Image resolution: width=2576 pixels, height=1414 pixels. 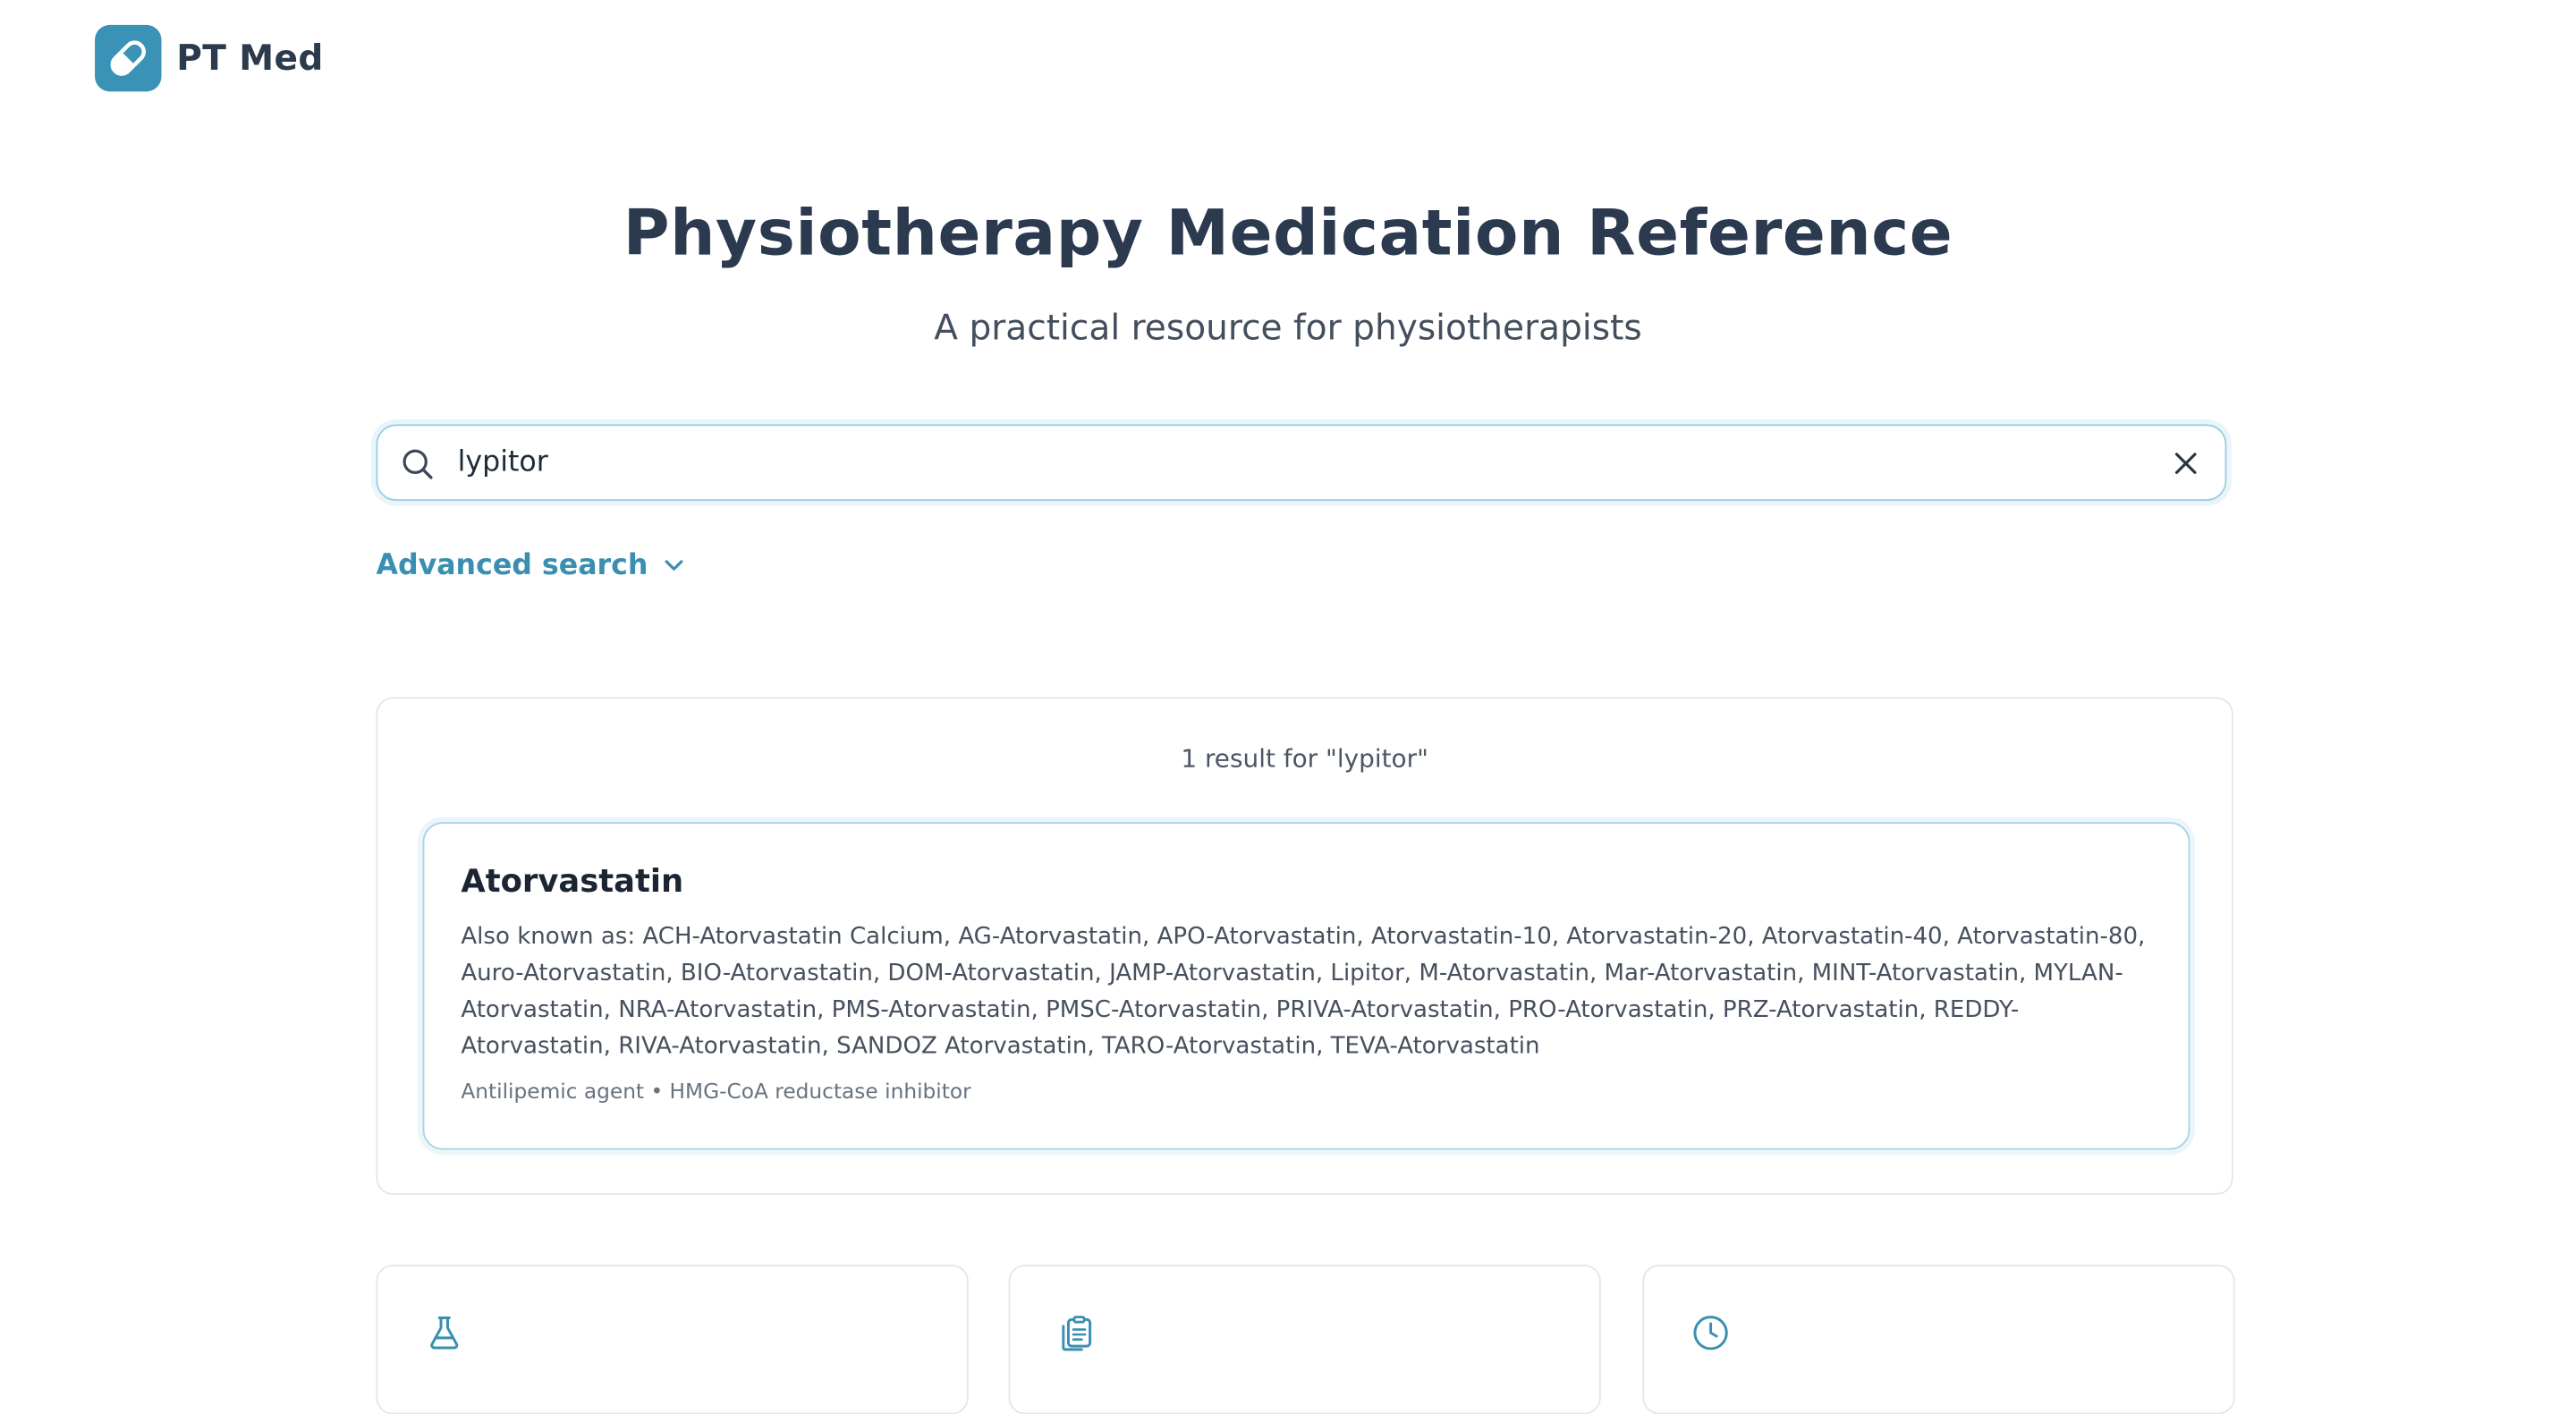 What do you see at coordinates (1710, 1333) in the screenshot?
I see `clock-icon` at bounding box center [1710, 1333].